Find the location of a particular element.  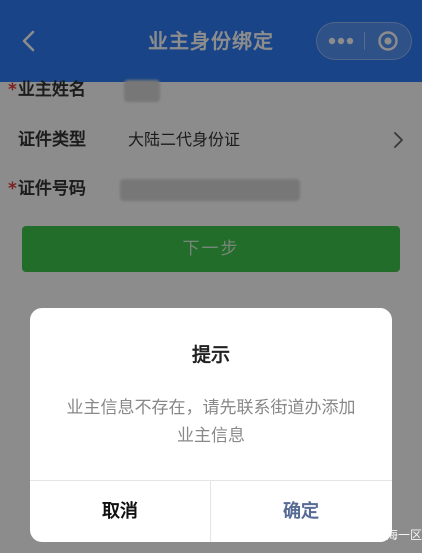

dialog-message: 业主信息不存在，请先联系街道办添加业主信息 is located at coordinates (211, 422).